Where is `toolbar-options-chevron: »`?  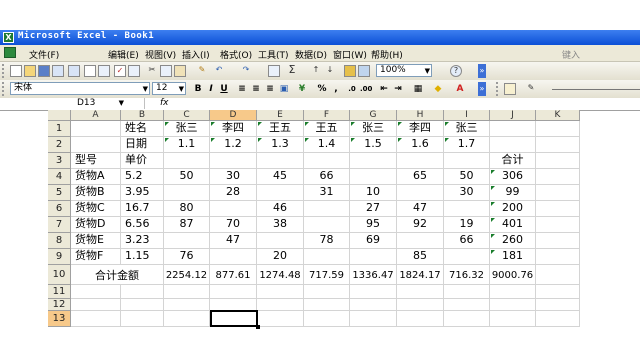 toolbar-options-chevron: » is located at coordinates (482, 89).